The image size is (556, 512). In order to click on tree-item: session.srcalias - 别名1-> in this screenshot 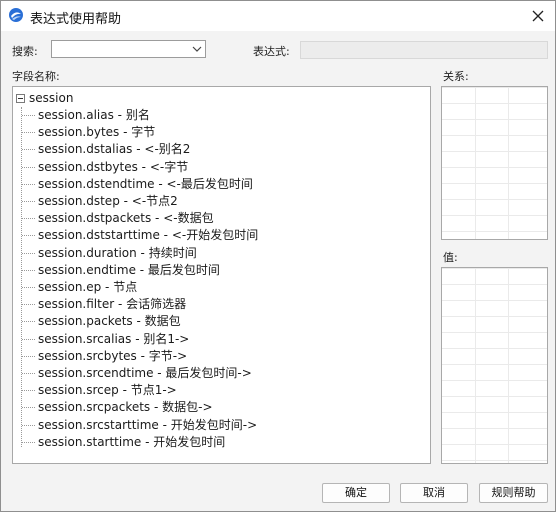, I will do `click(105, 339)`.